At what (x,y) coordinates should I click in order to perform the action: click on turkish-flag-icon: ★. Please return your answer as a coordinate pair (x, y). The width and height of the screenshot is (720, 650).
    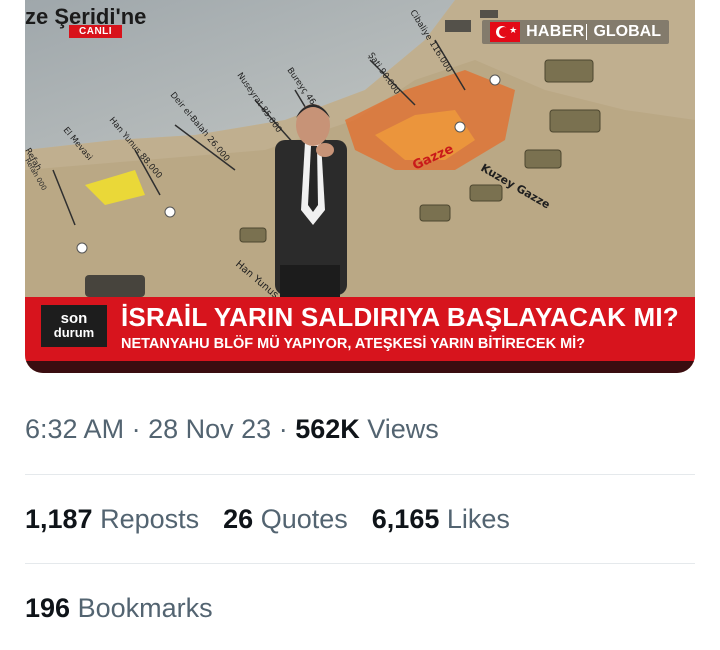
    Looking at the image, I should click on (505, 32).